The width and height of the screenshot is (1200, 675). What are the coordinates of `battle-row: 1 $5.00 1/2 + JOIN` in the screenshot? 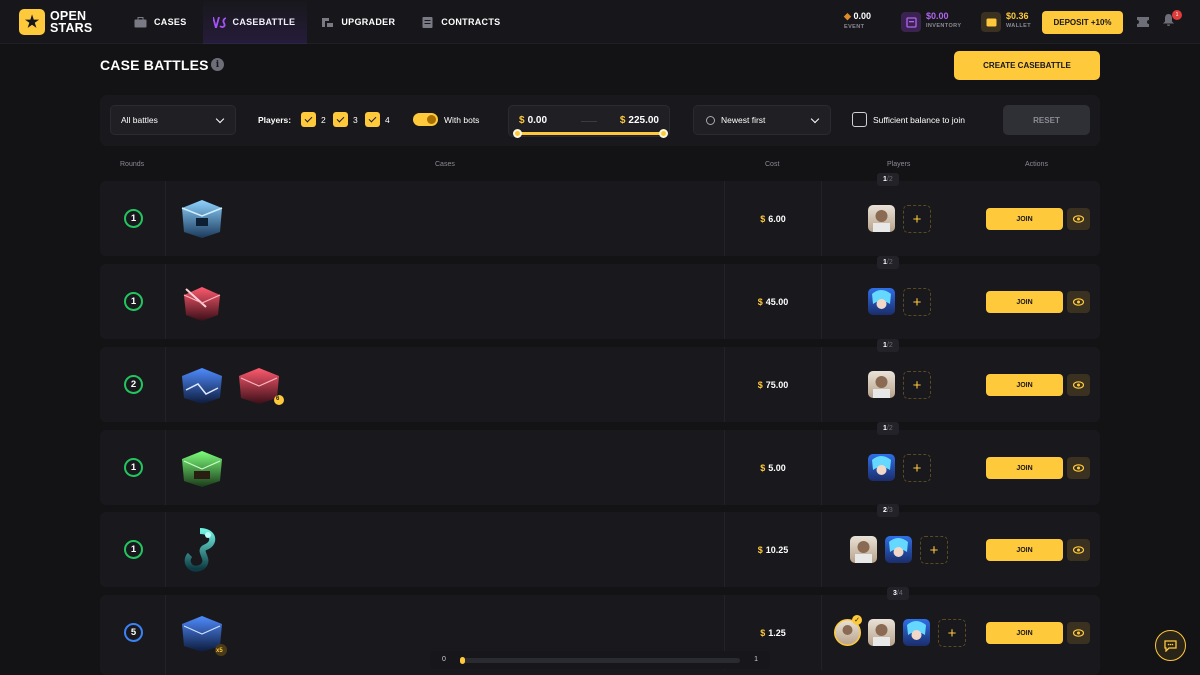 It's located at (600, 463).